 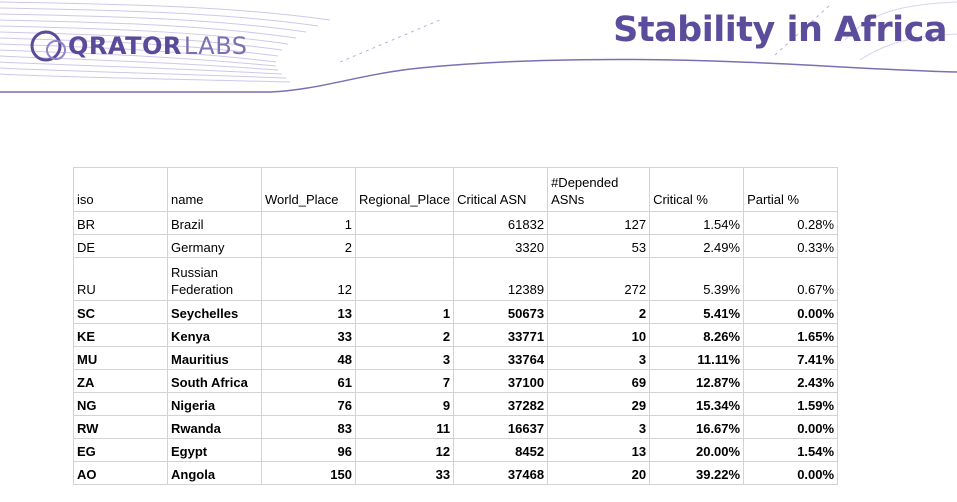 What do you see at coordinates (599, 279) in the screenshot?
I see `table-cell-depended: 272` at bounding box center [599, 279].